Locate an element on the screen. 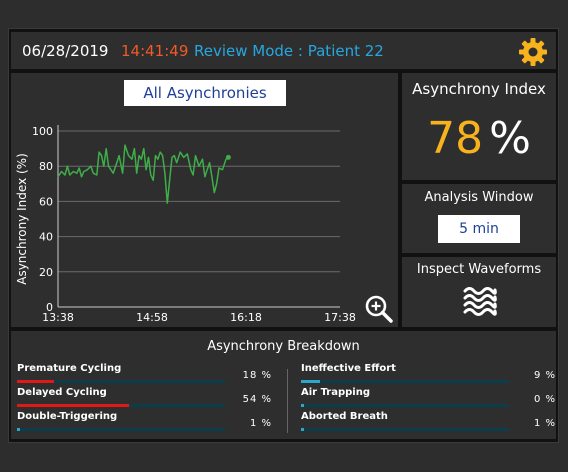  breakdown-label: Double-Triggering is located at coordinates (67, 416).